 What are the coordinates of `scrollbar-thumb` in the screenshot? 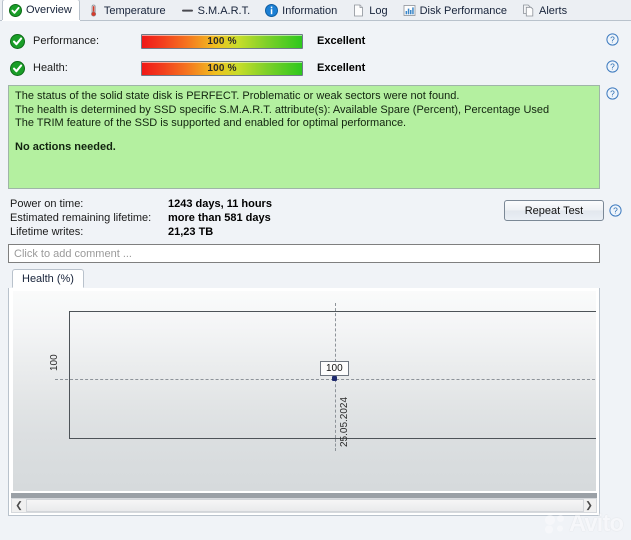 It's located at (305, 505).